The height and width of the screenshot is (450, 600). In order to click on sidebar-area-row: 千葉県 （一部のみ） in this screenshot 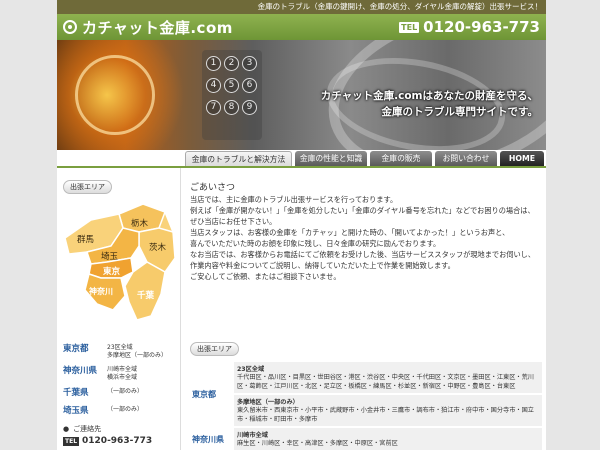, I will do `click(121, 393)`.